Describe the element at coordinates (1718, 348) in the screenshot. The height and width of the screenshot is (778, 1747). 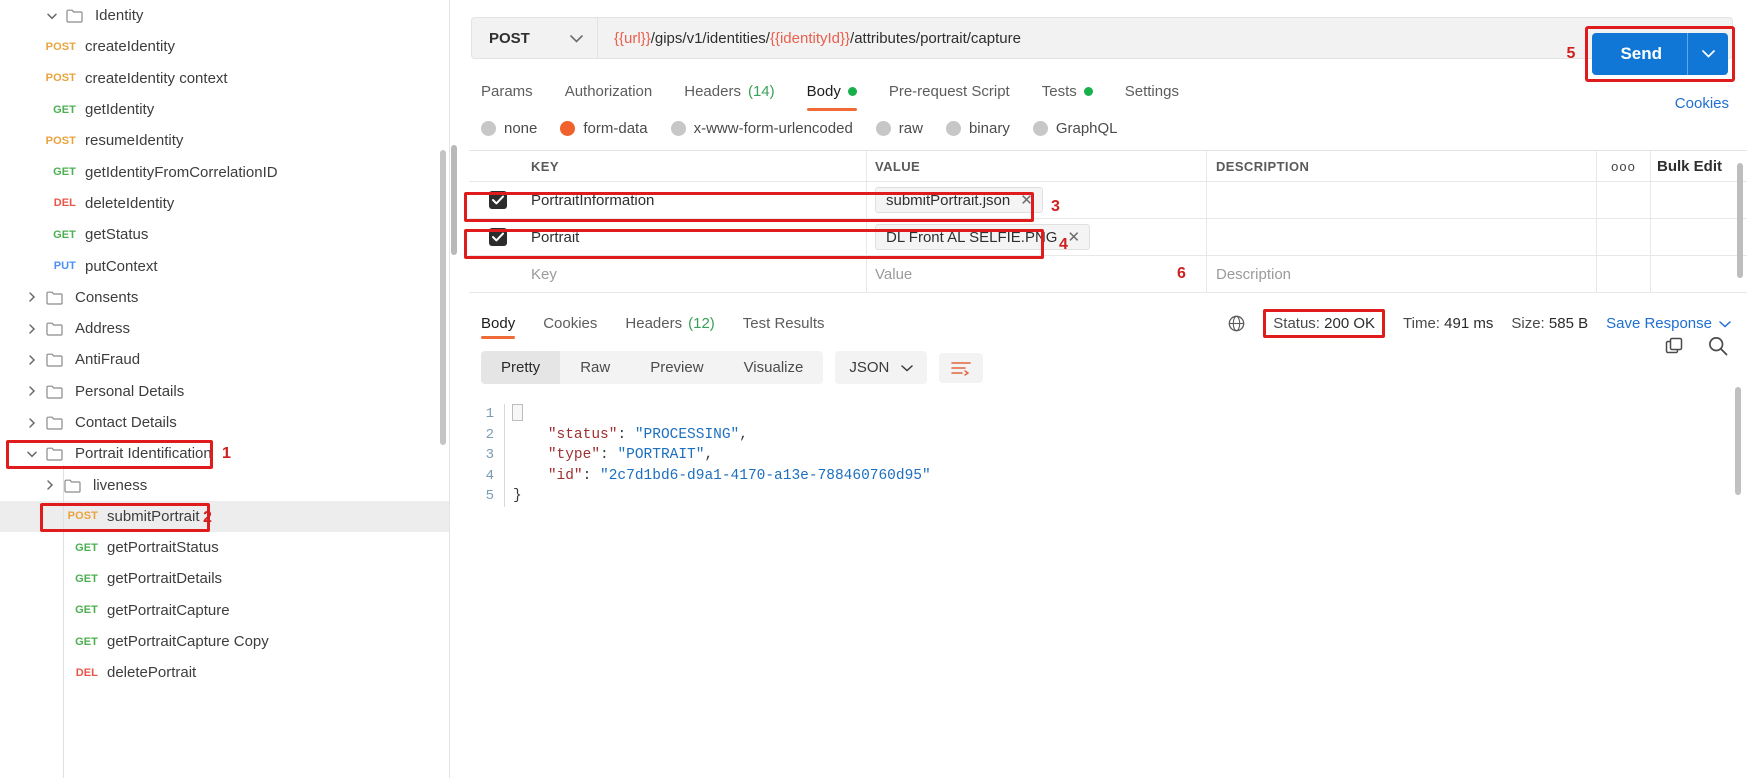
I see `search-icon` at that location.